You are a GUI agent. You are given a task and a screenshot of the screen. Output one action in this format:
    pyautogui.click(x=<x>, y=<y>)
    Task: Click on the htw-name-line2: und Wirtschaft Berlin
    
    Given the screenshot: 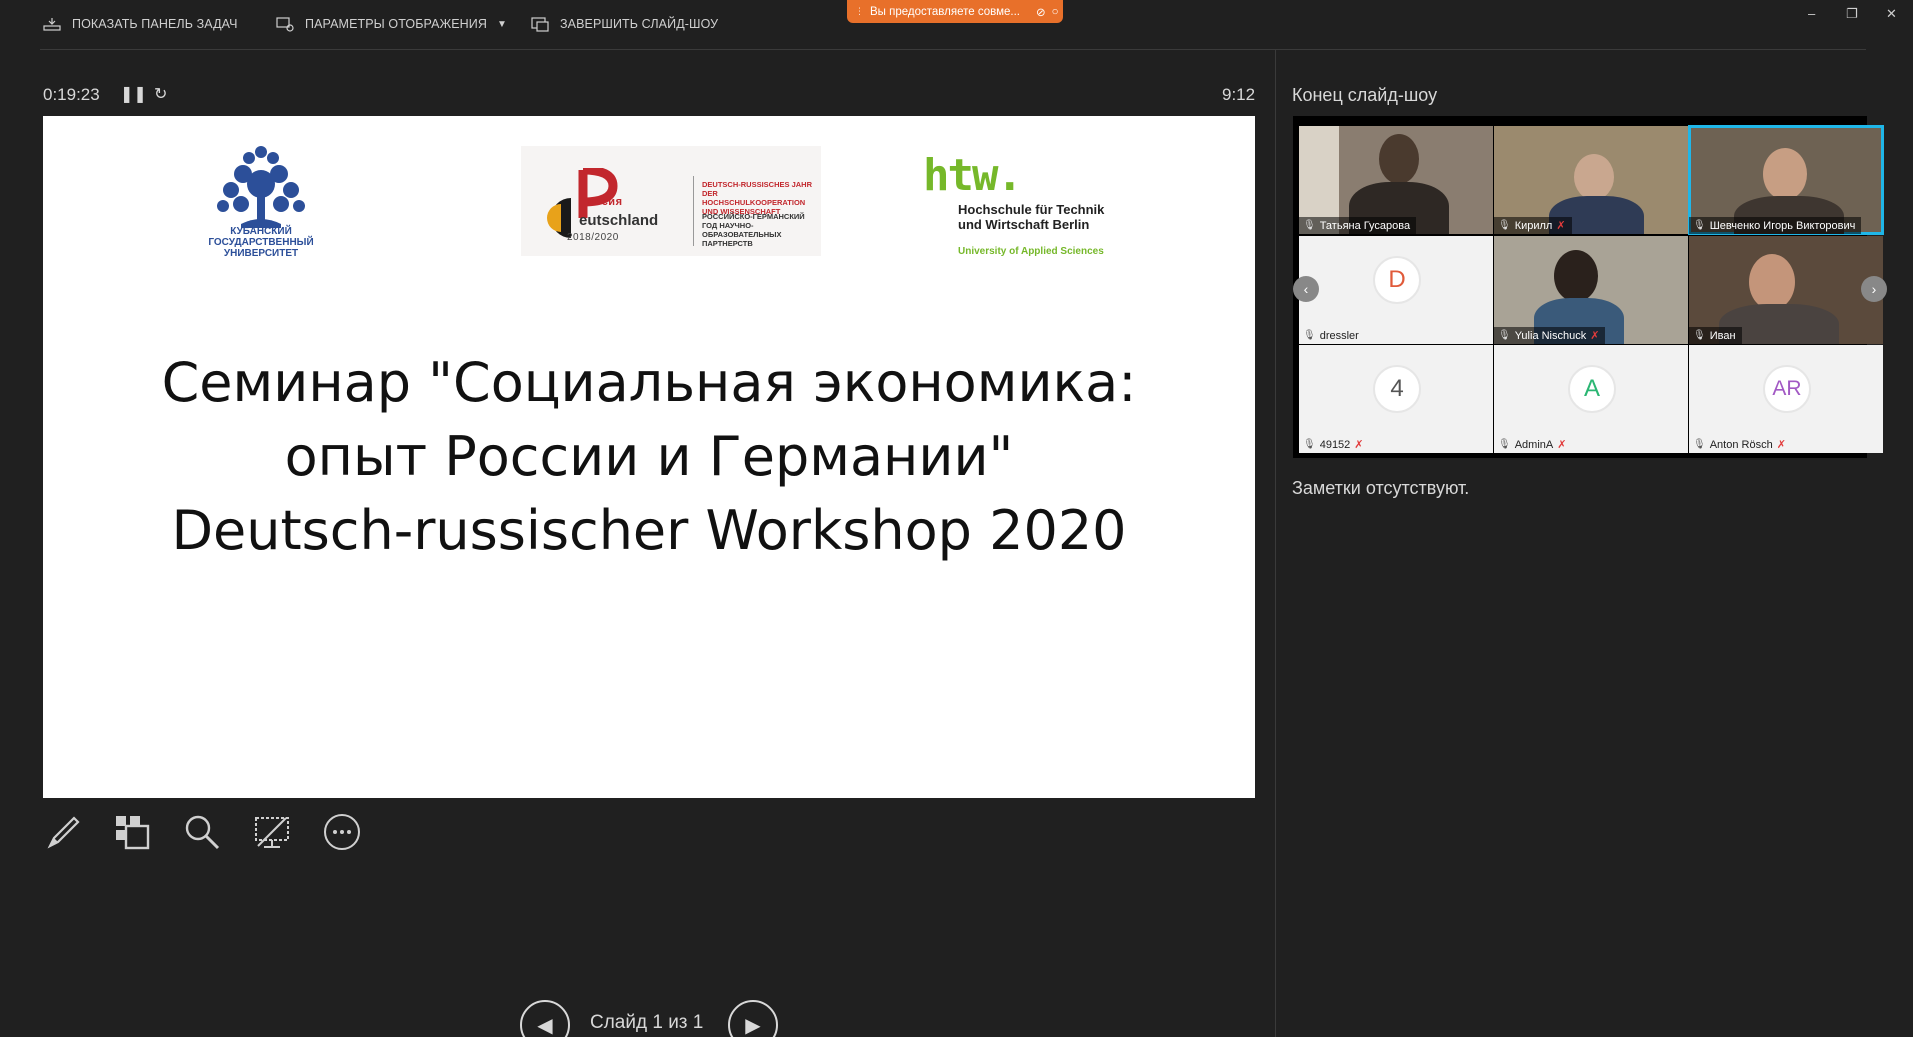 What is the action you would take?
    pyautogui.click(x=1024, y=224)
    